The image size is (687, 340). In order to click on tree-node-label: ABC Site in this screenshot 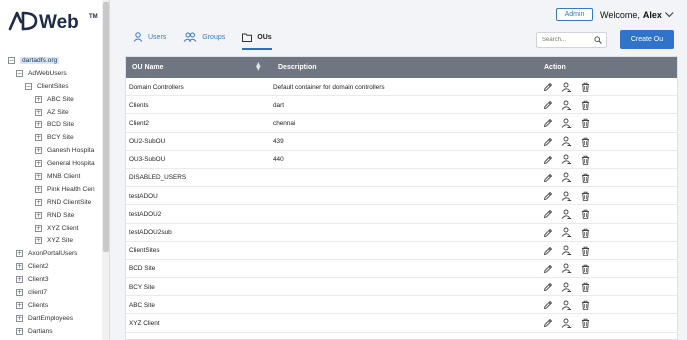, I will do `click(60, 99)`.